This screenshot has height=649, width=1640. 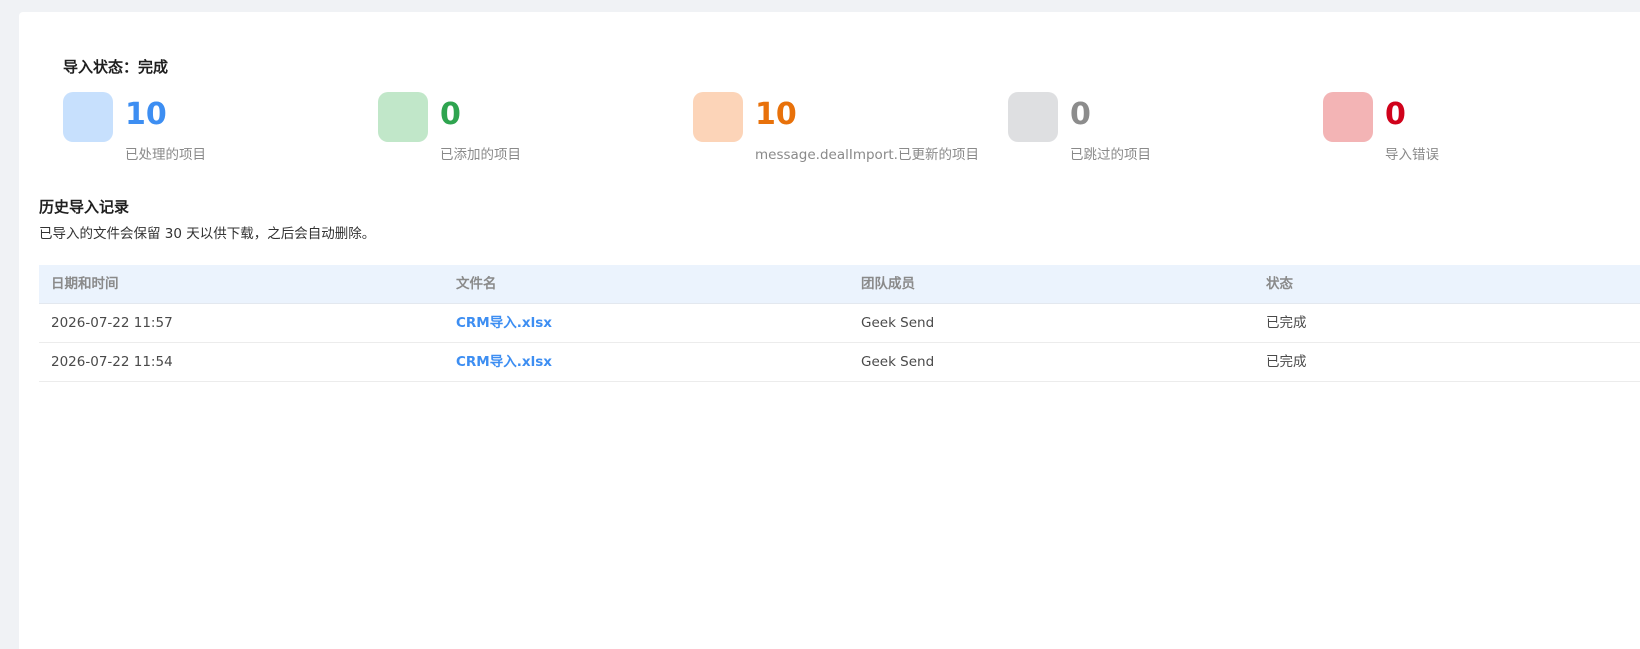 What do you see at coordinates (1110, 155) in the screenshot?
I see `stat-label: 已跳过的项目` at bounding box center [1110, 155].